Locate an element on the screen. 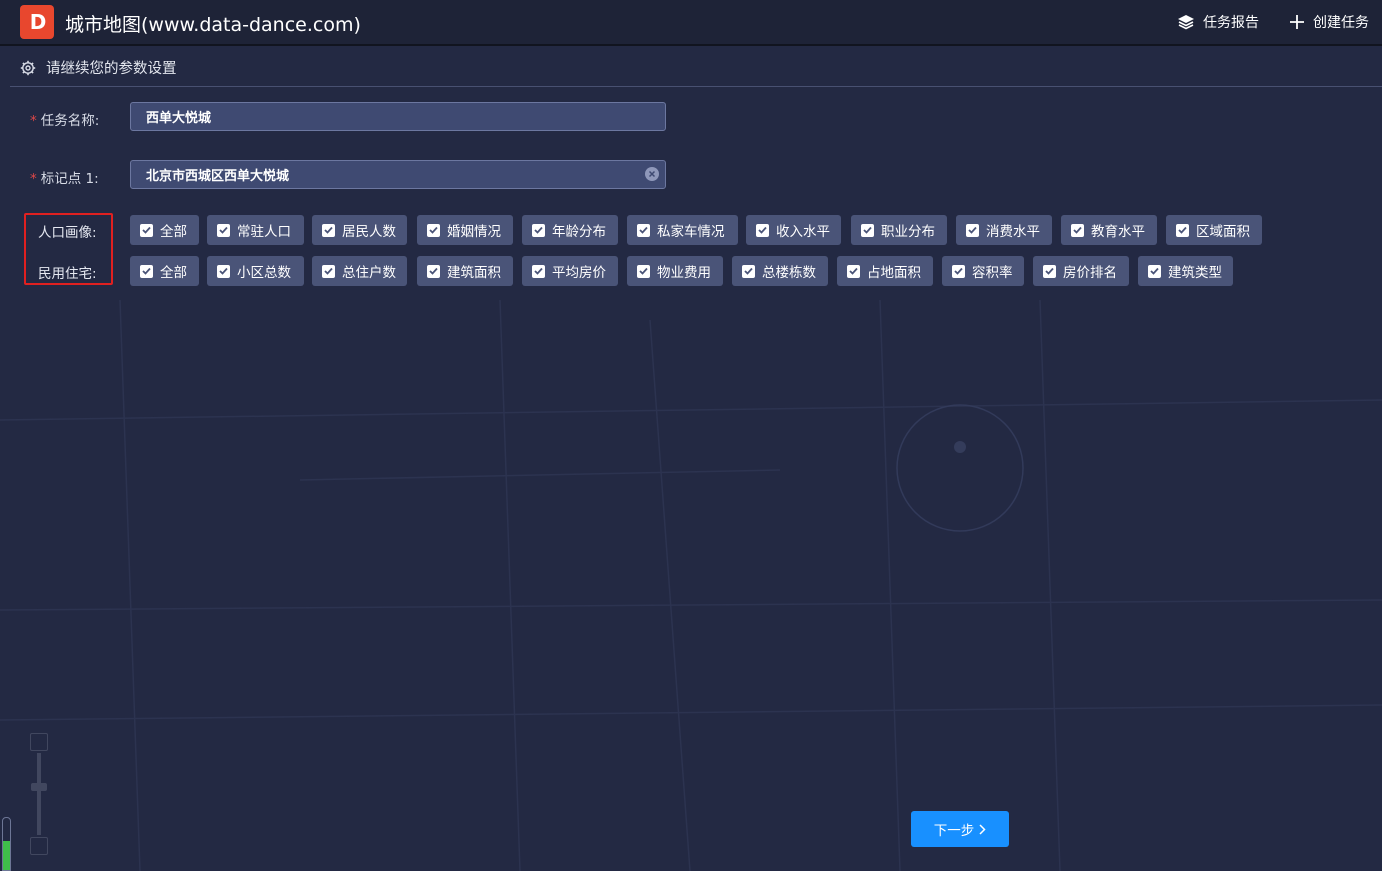 The image size is (1382, 871). section-divider is located at coordinates (696, 86).